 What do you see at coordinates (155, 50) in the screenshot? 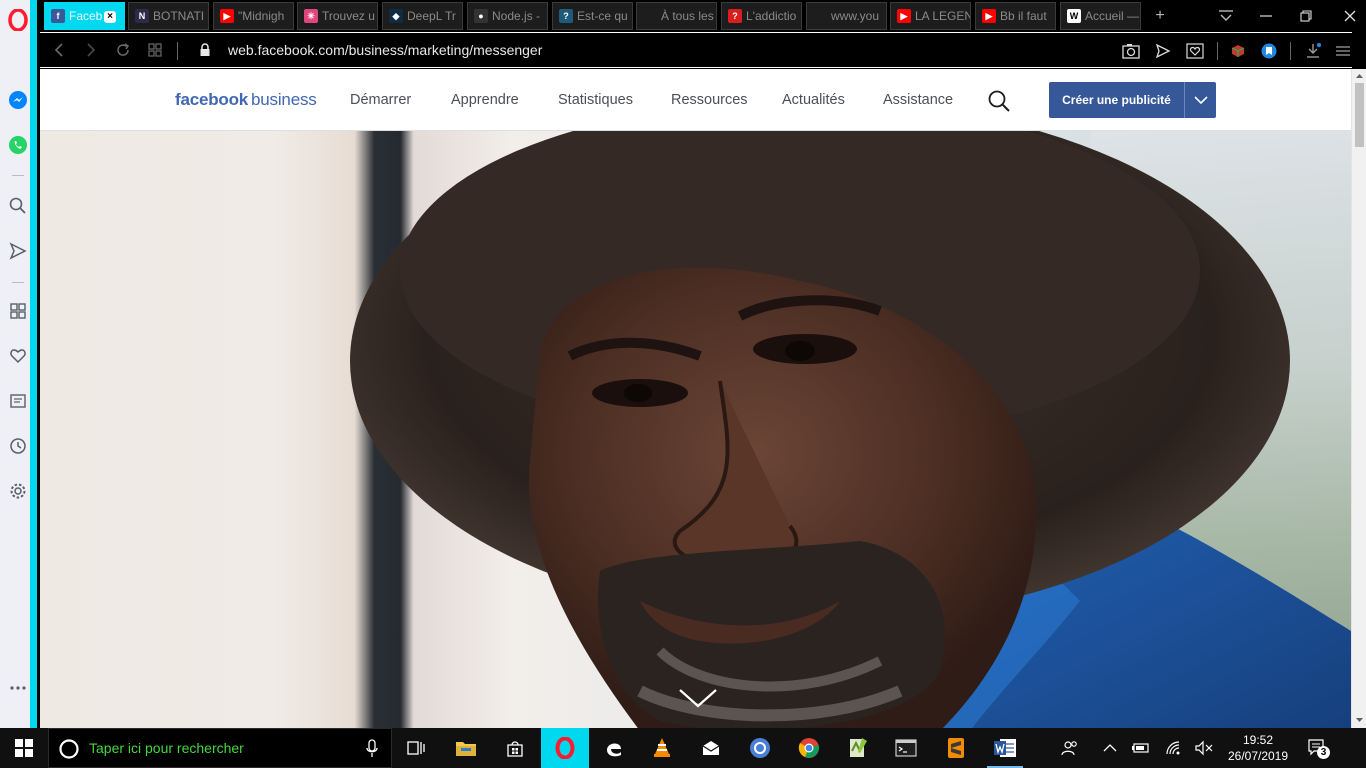
I see `tabs-grid-icon` at bounding box center [155, 50].